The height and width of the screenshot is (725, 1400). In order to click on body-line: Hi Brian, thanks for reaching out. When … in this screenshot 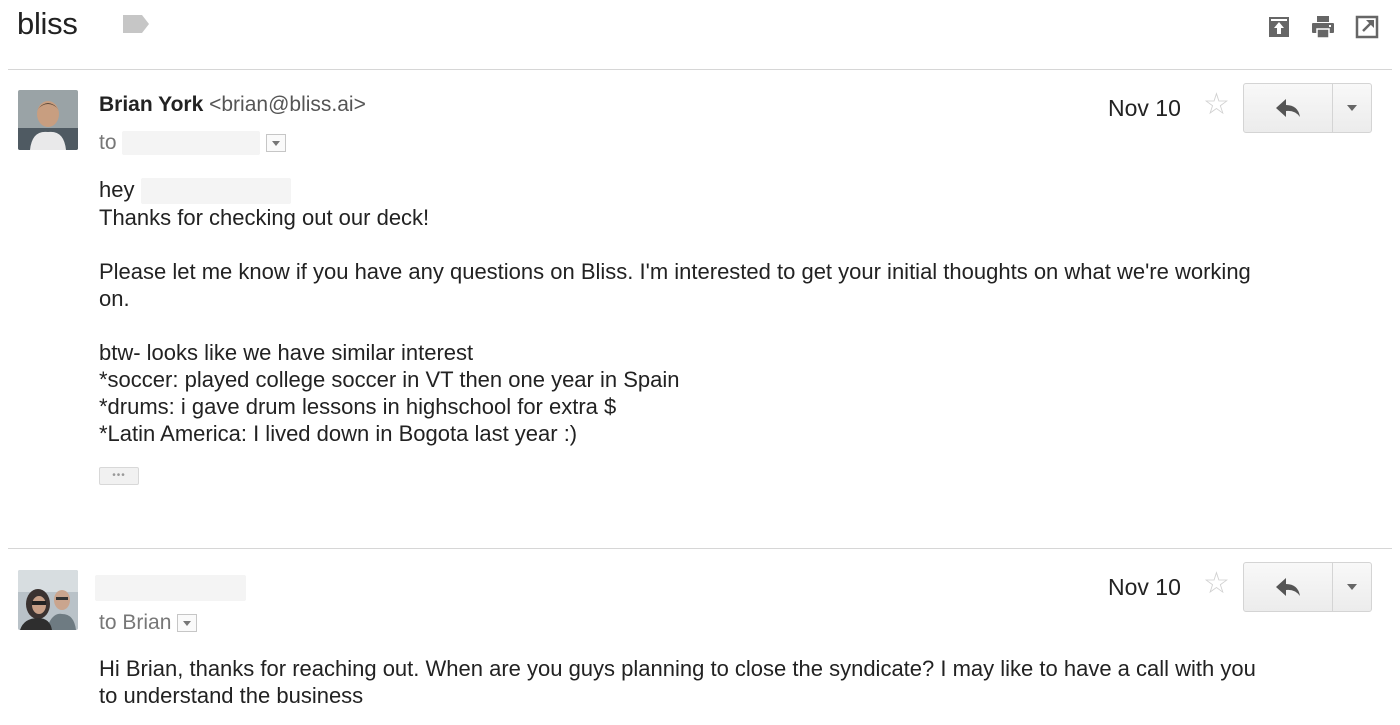, I will do `click(677, 668)`.